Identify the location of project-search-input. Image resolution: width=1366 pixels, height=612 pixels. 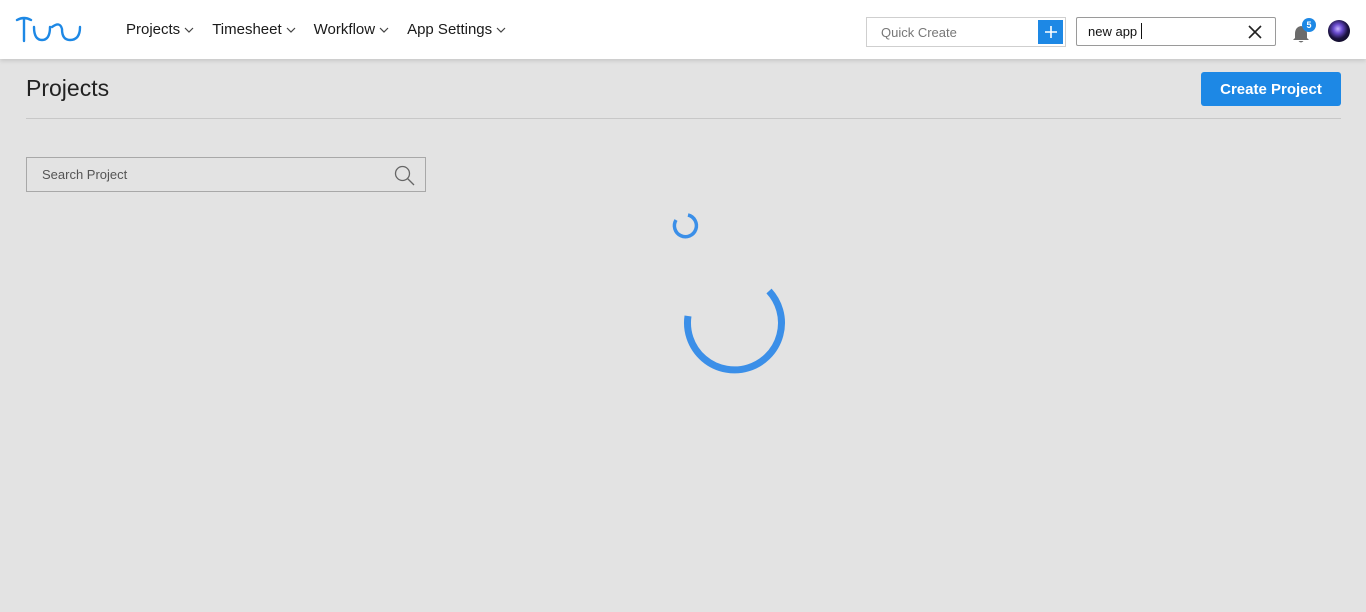
(202, 174).